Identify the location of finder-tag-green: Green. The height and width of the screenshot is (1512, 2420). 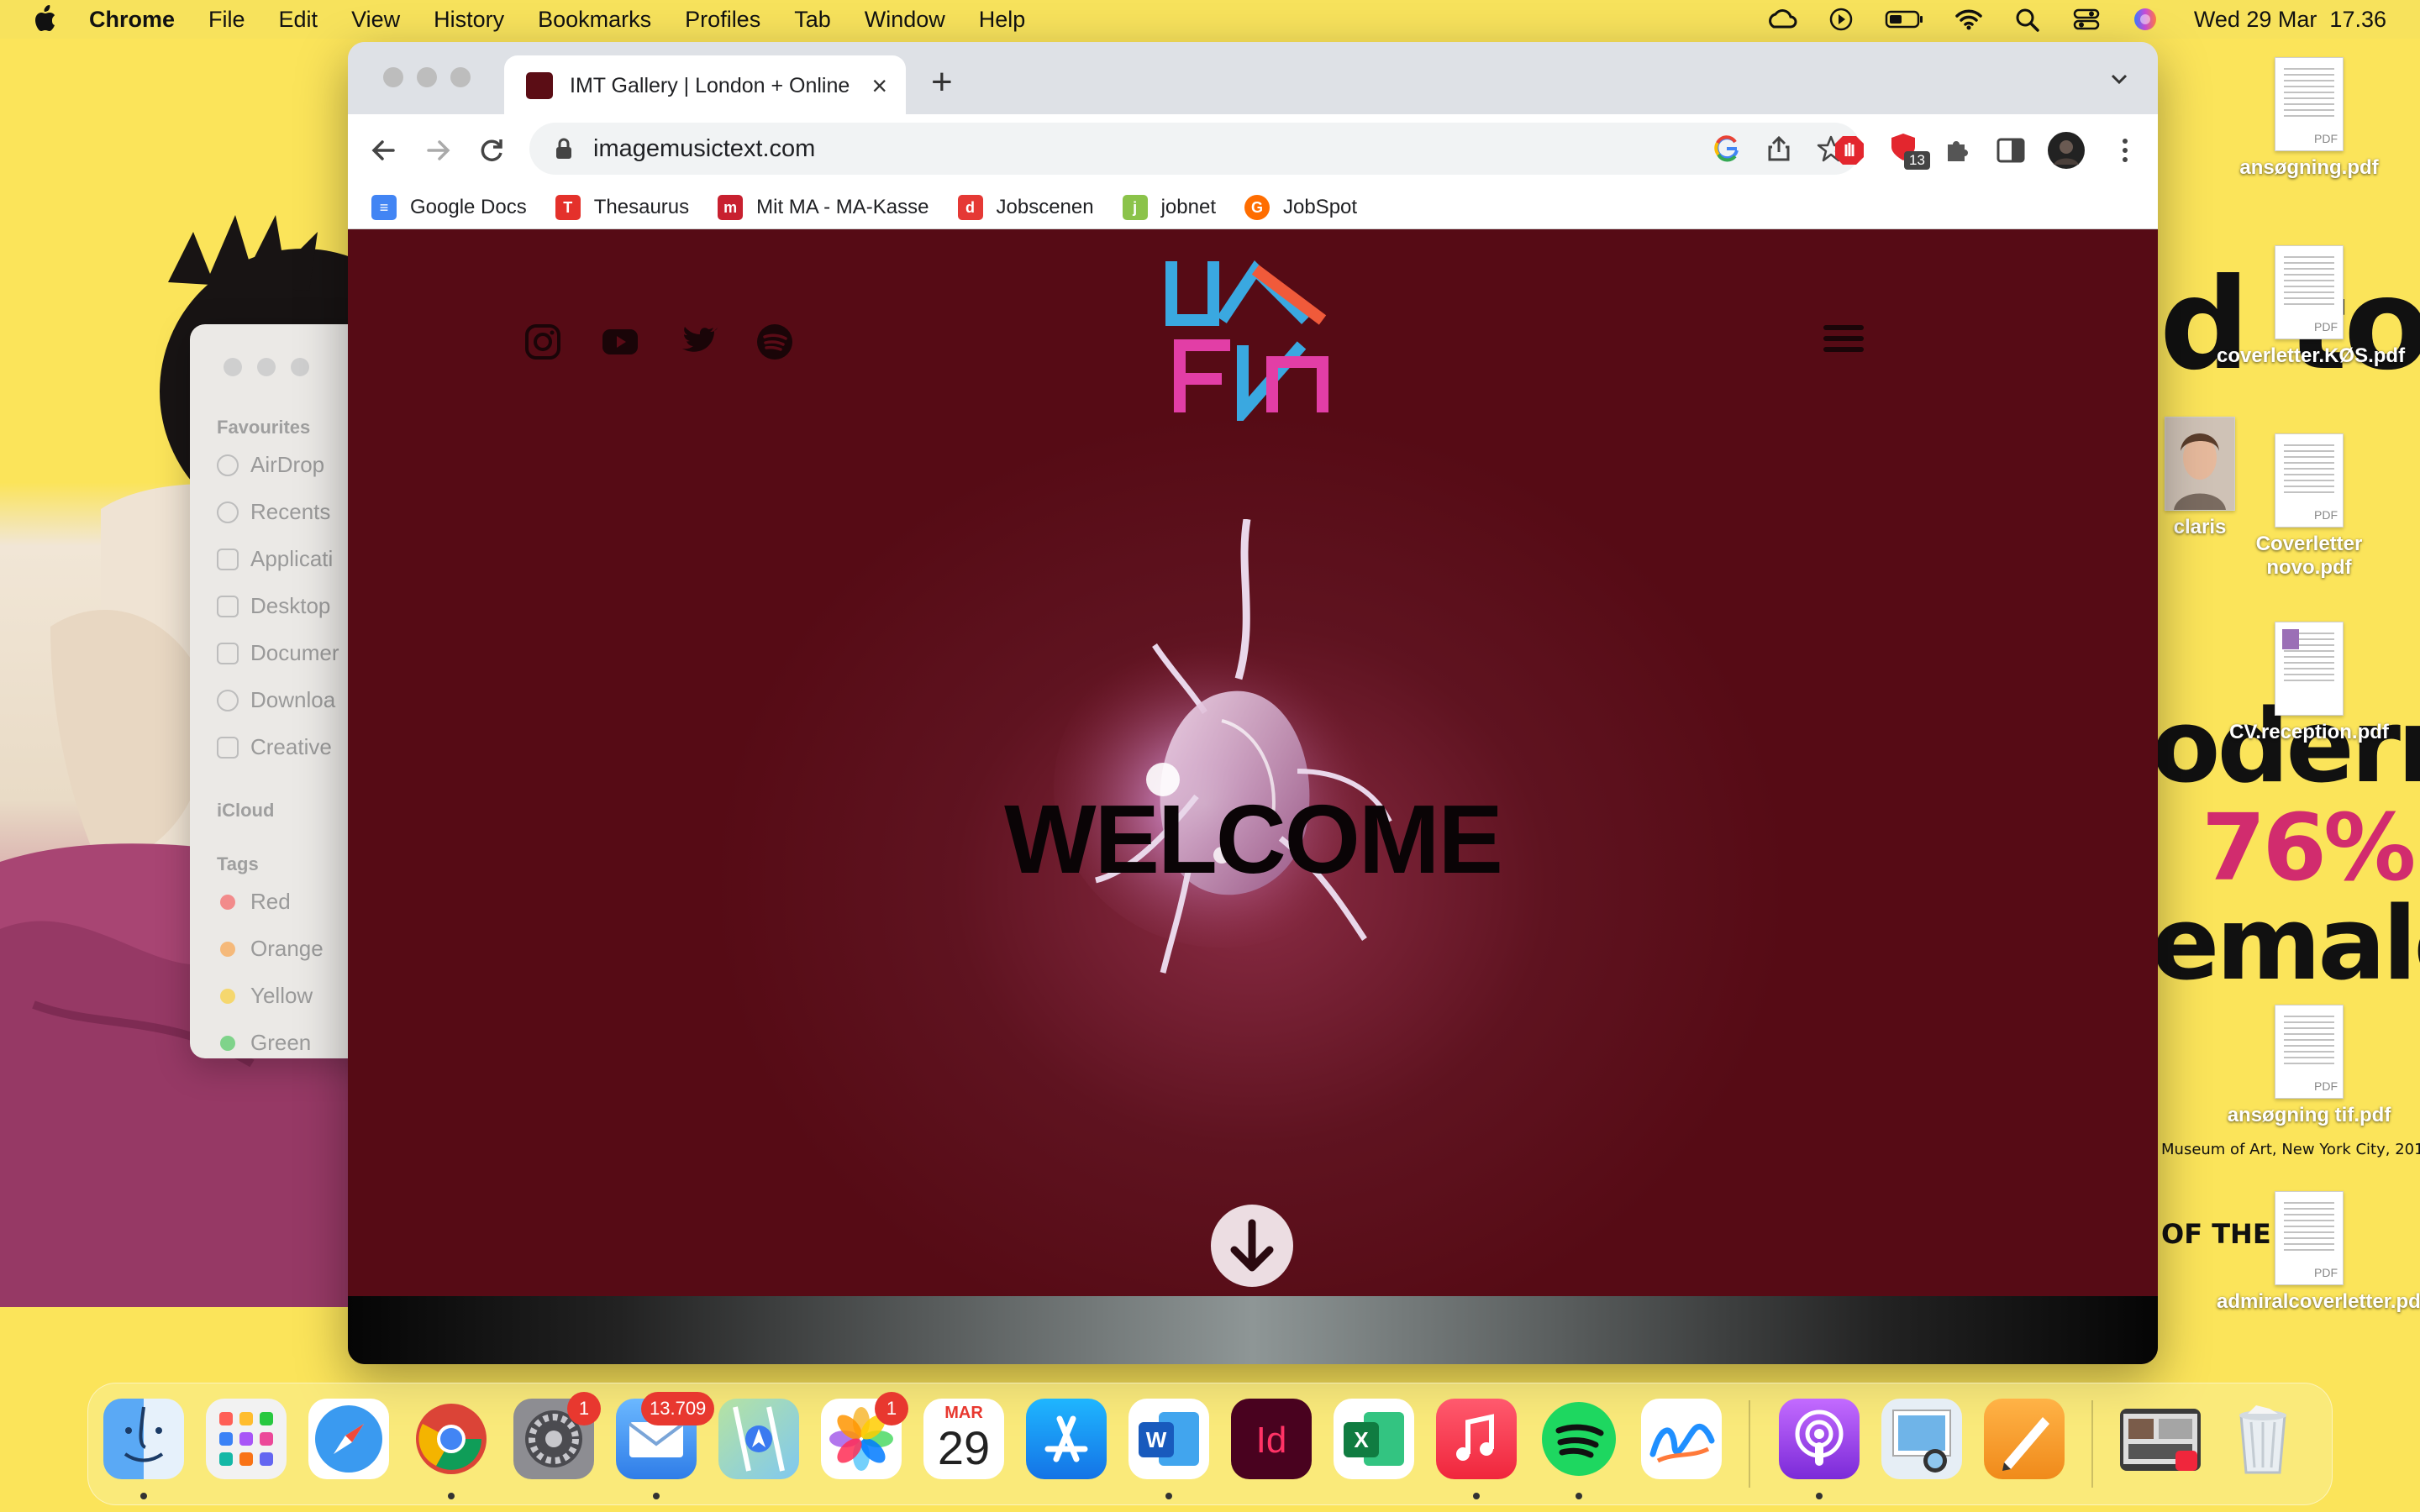
(264, 1043).